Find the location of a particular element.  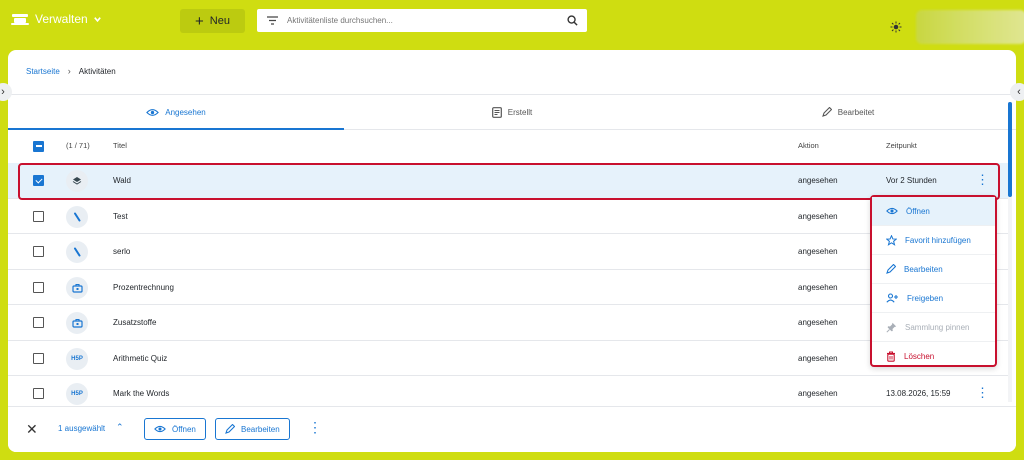

menu-item-label: Öffnen is located at coordinates (918, 211).